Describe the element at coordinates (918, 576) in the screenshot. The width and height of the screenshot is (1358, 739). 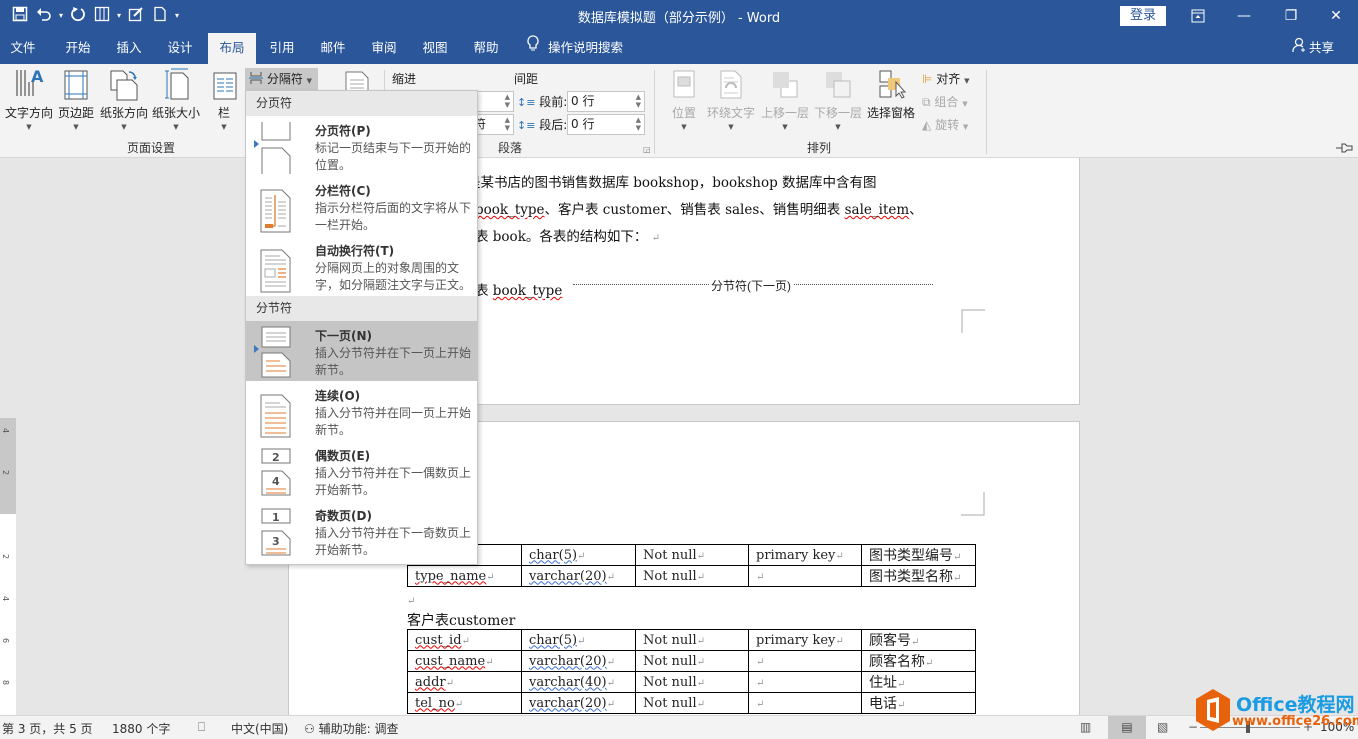
I see `table-cell: 图书类型名称↵` at that location.